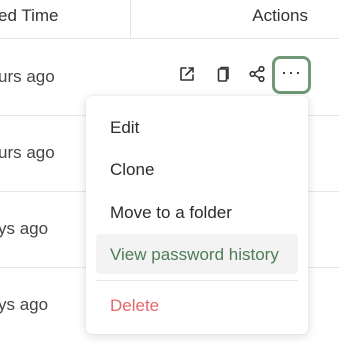 The image size is (339, 349). Describe the element at coordinates (222, 74) in the screenshot. I see `copy-icon` at that location.